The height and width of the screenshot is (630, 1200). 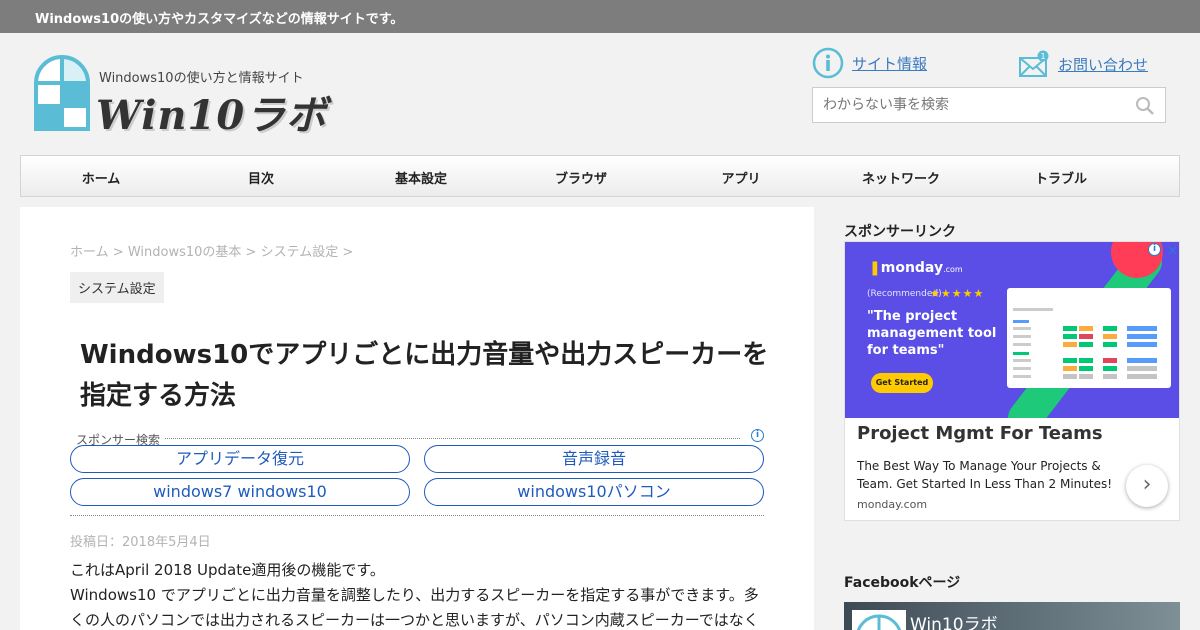 What do you see at coordinates (261, 177) in the screenshot?
I see `nav-item-contents: 目次` at bounding box center [261, 177].